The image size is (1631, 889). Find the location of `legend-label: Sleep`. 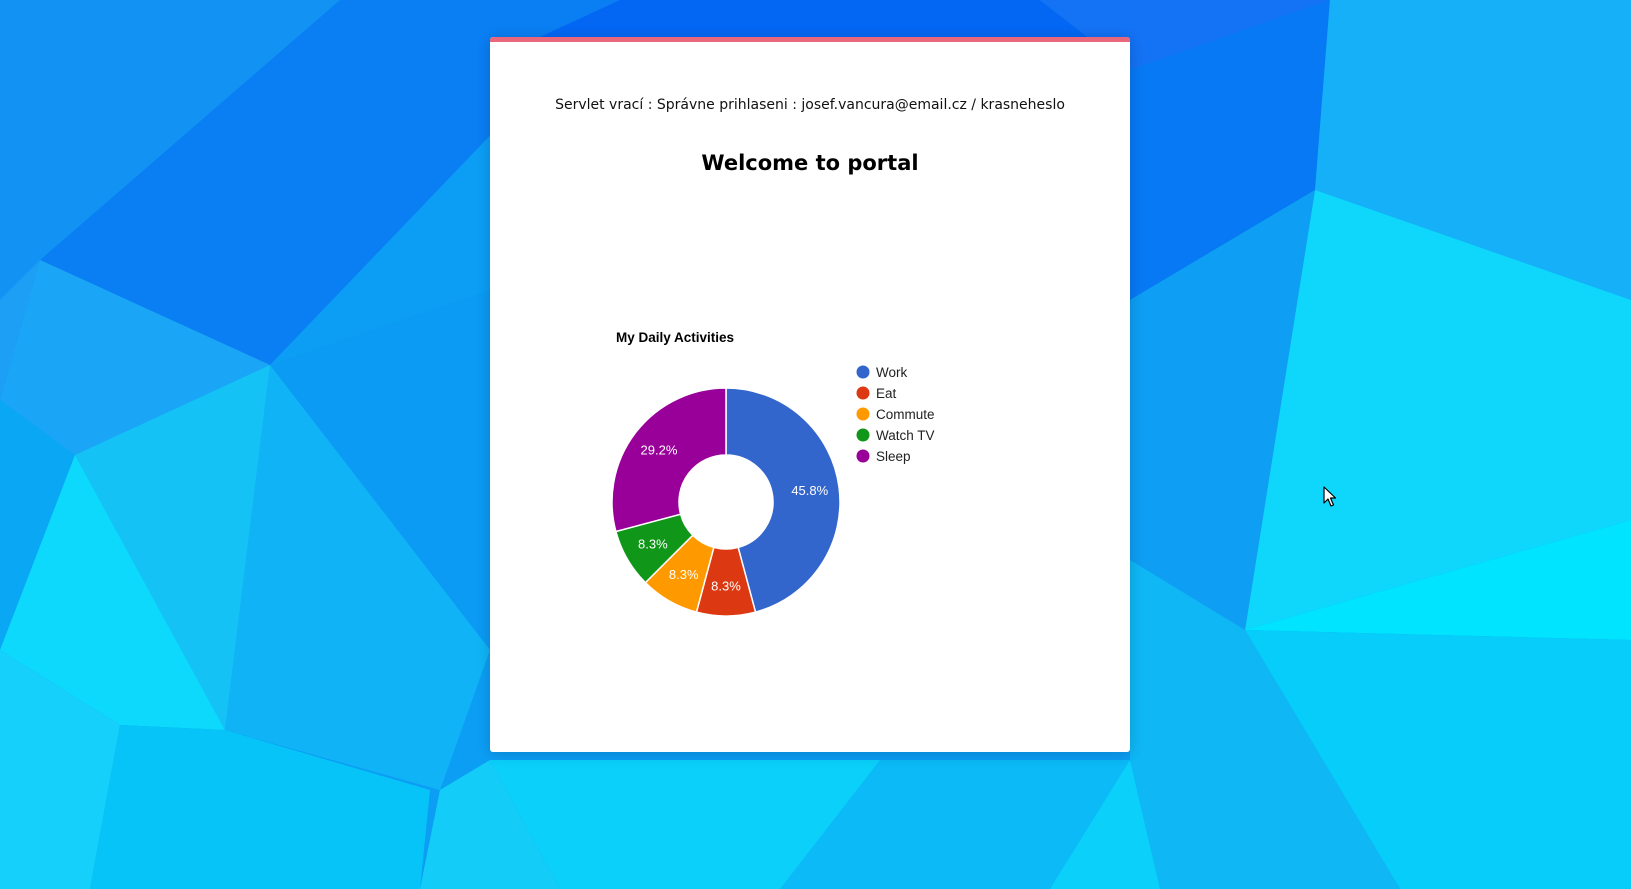

legend-label: Sleep is located at coordinates (893, 456).